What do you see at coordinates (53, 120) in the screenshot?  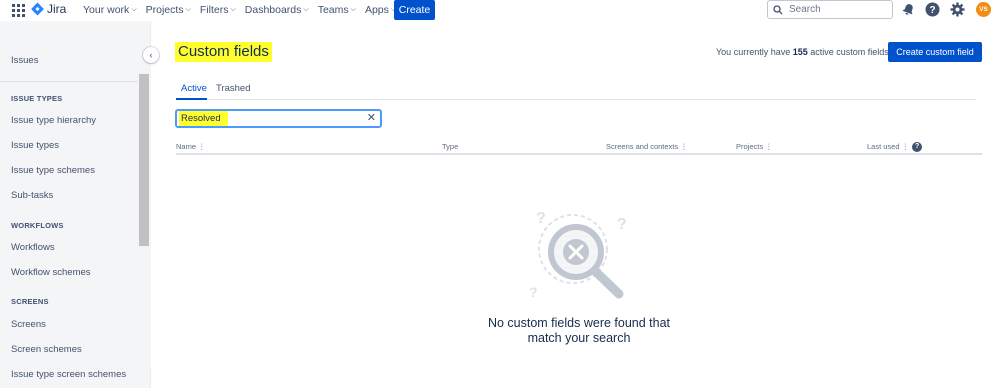 I see `sidebar-item-issue-type-hierarchy: Issue type hierarchy` at bounding box center [53, 120].